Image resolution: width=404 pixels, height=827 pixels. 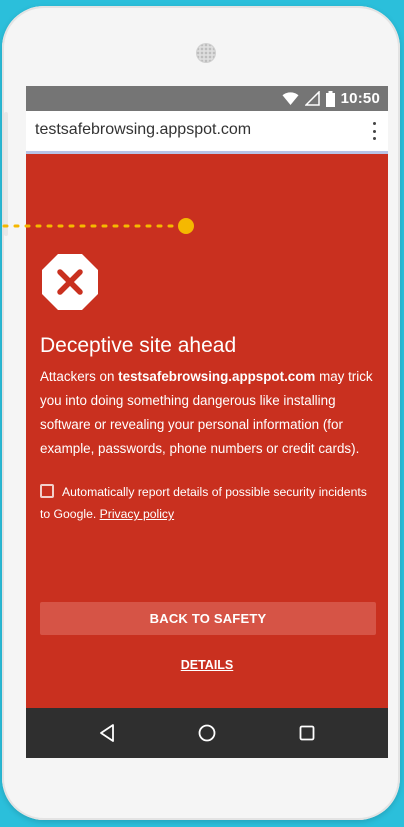 I want to click on status-icons: 10:50, so click(x=331, y=98).